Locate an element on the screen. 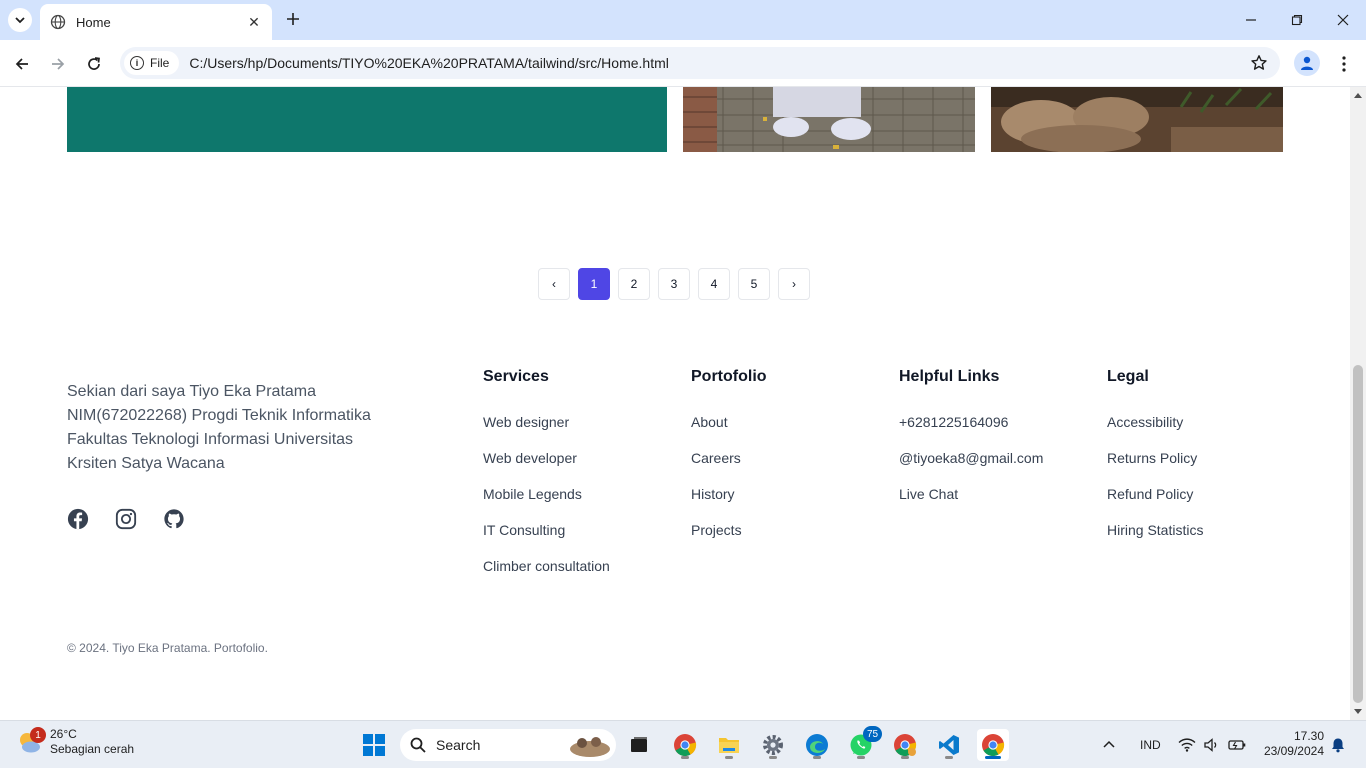 The width and height of the screenshot is (1366, 769). chevron-down-icon is located at coordinates (20, 20).